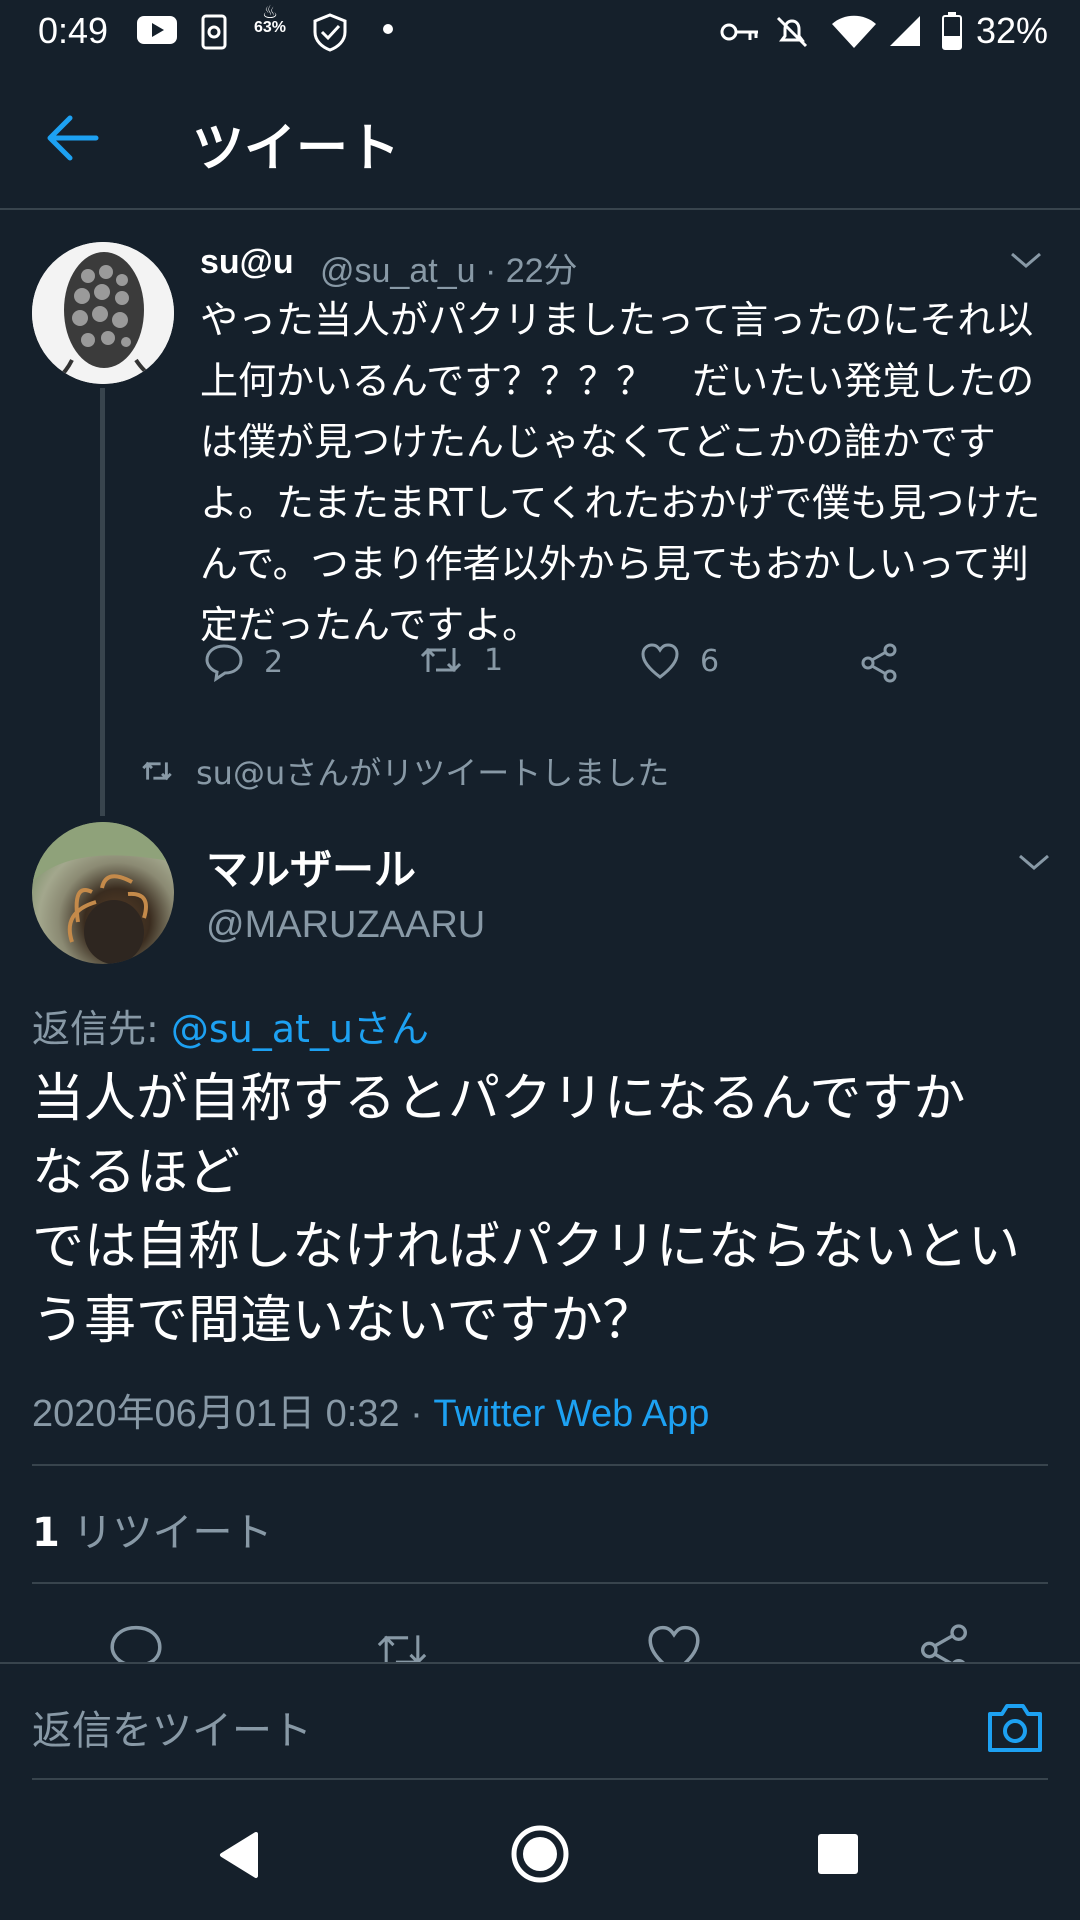  I want to click on wifi-icon, so click(854, 31).